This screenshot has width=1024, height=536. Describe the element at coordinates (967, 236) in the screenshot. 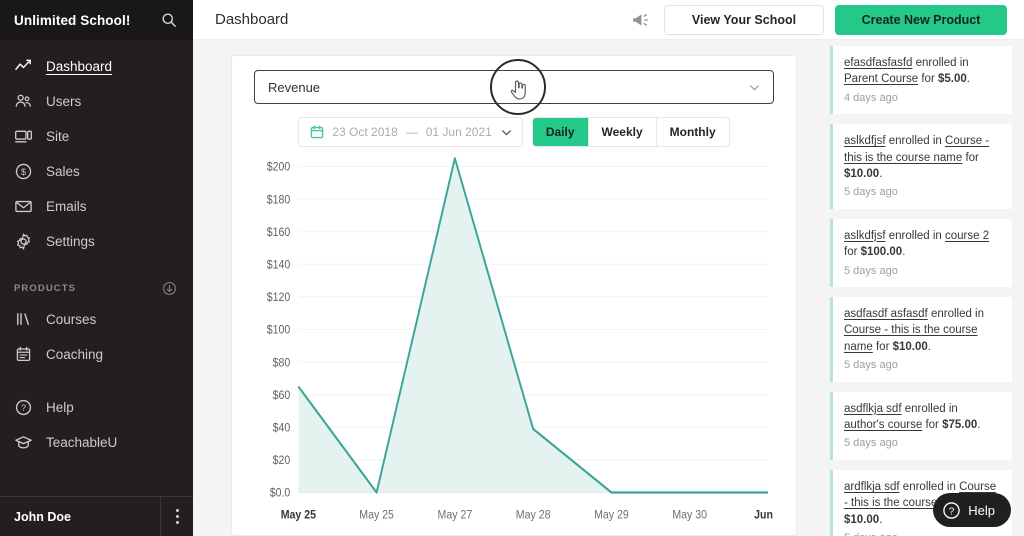

I see `activity-course-link: course 2` at that location.